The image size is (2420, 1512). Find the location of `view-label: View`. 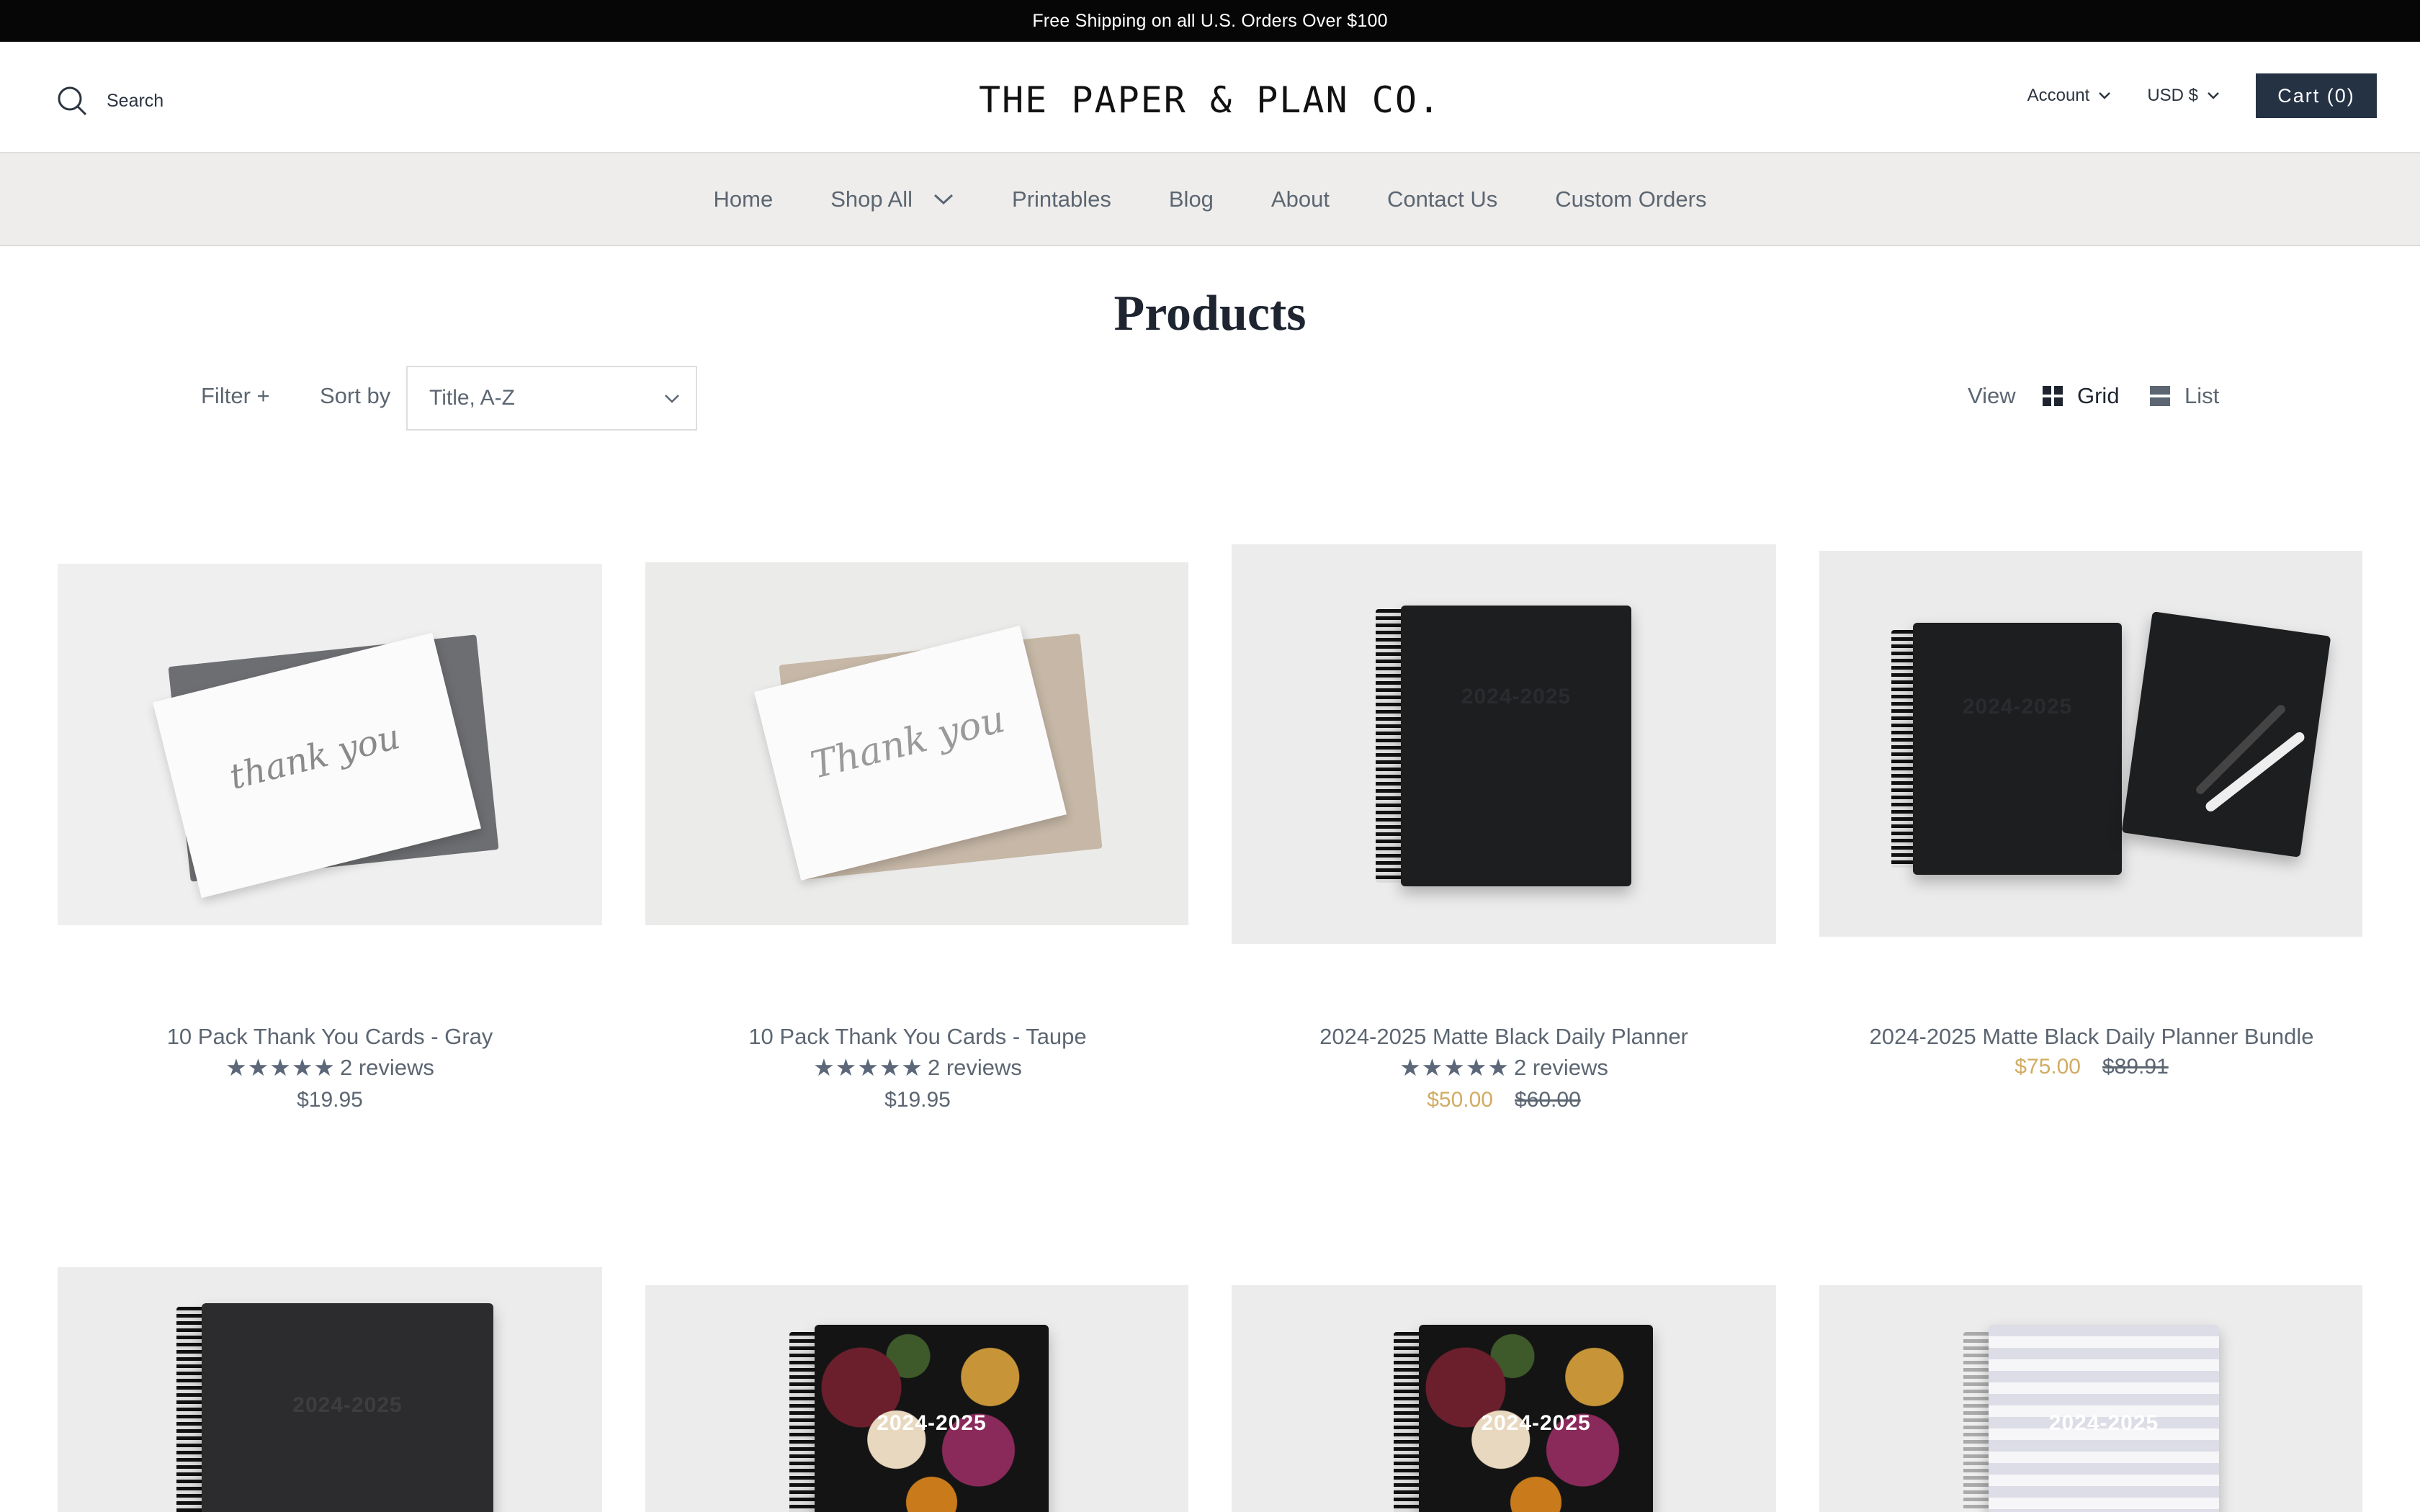

view-label: View is located at coordinates (1992, 395).